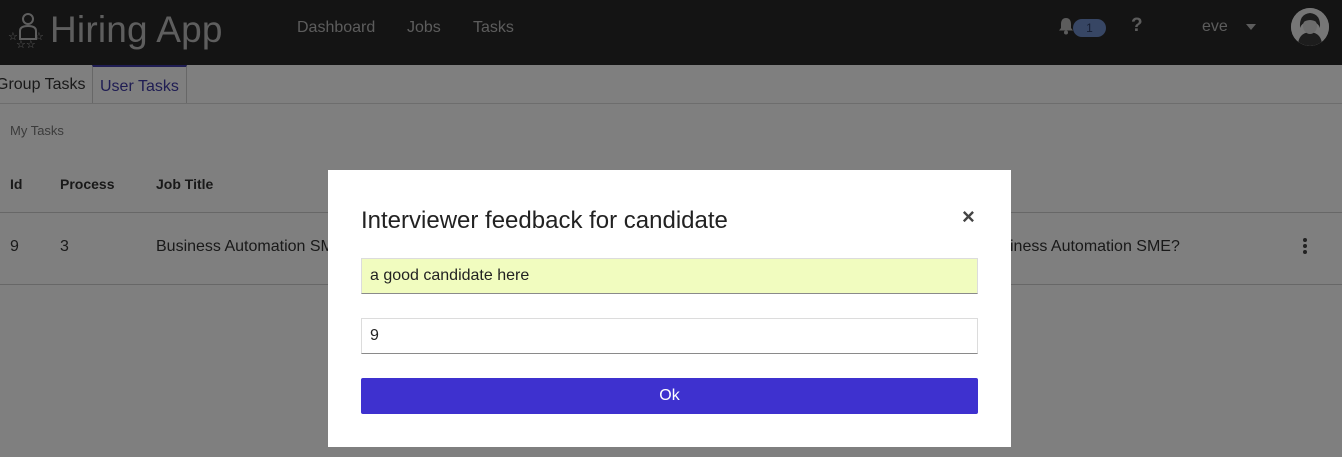  Describe the element at coordinates (669, 396) in the screenshot. I see `ok-button: Ok` at that location.